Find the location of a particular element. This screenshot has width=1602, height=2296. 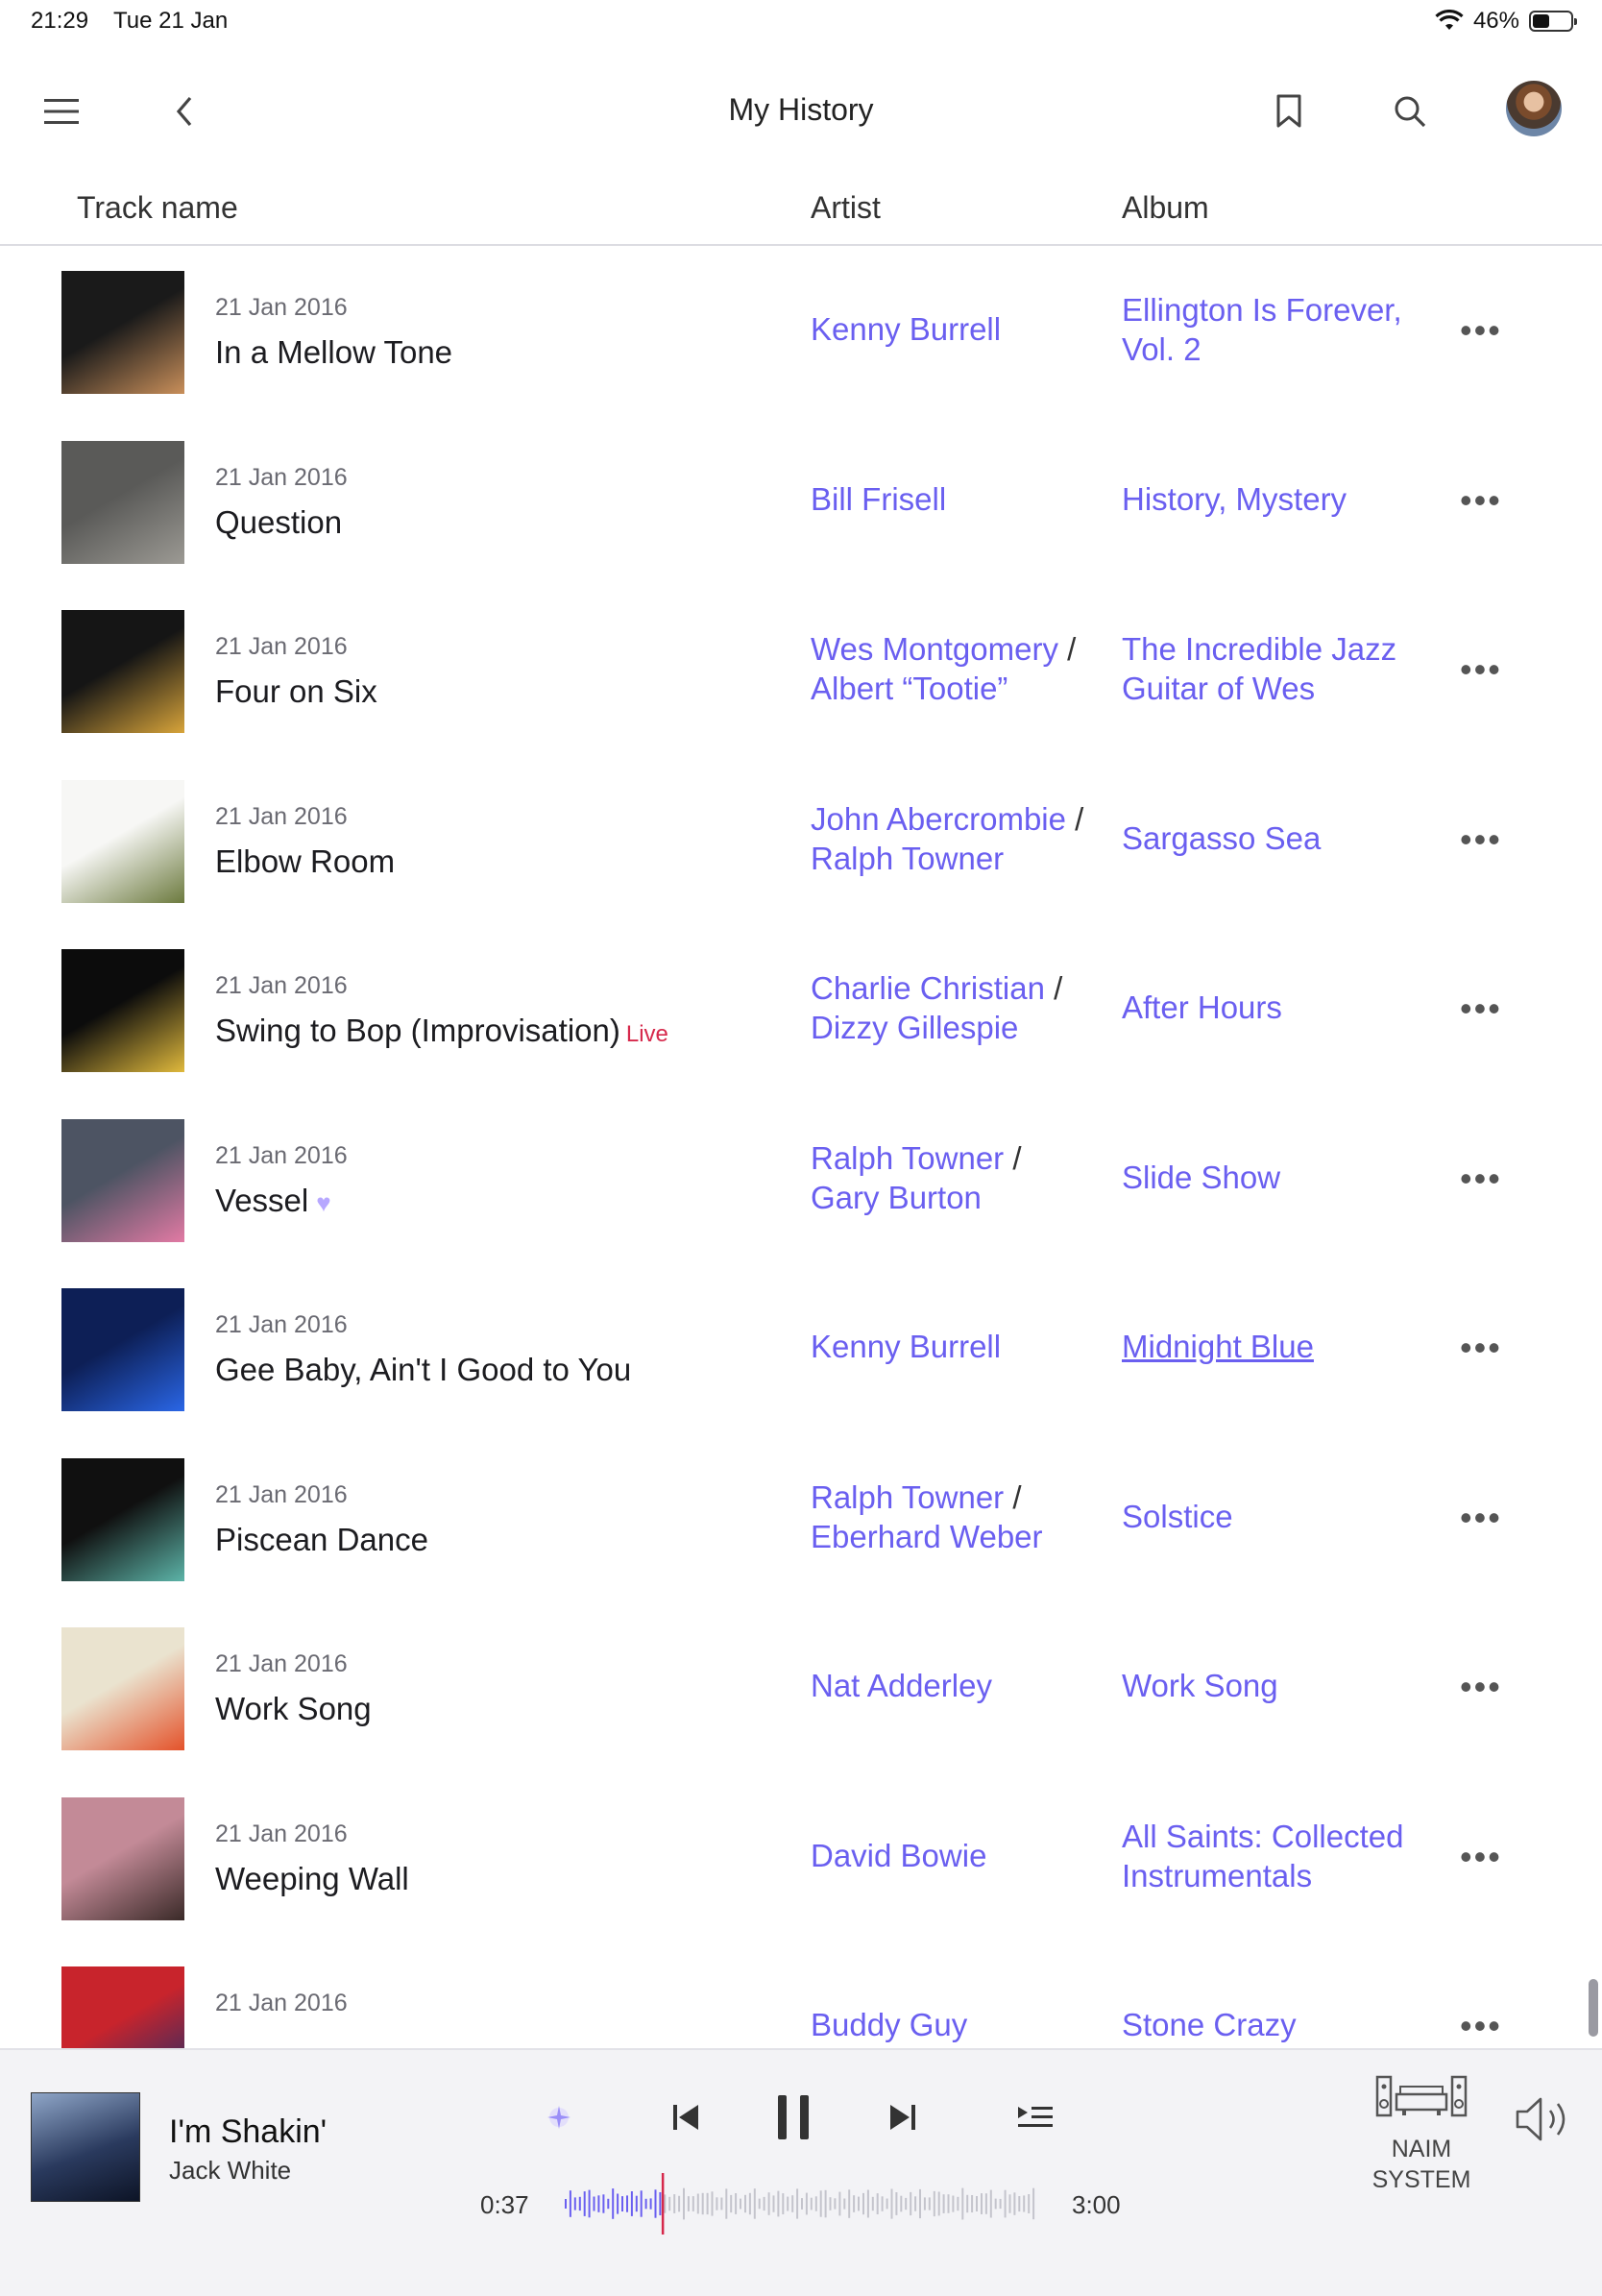

track-title: Weeping Wall is located at coordinates (312, 1879).